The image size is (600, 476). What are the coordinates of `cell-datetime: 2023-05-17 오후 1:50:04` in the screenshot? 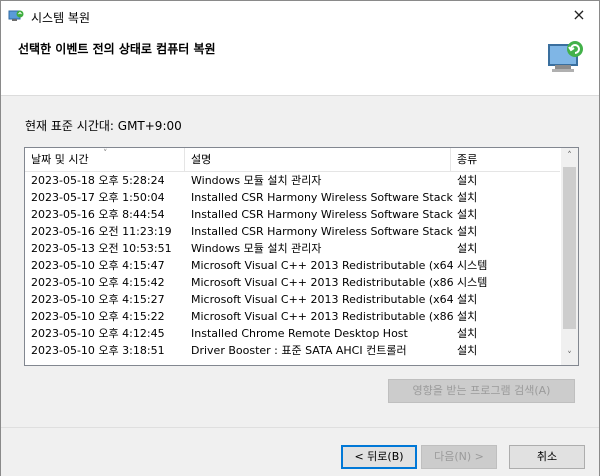 It's located at (98, 197).